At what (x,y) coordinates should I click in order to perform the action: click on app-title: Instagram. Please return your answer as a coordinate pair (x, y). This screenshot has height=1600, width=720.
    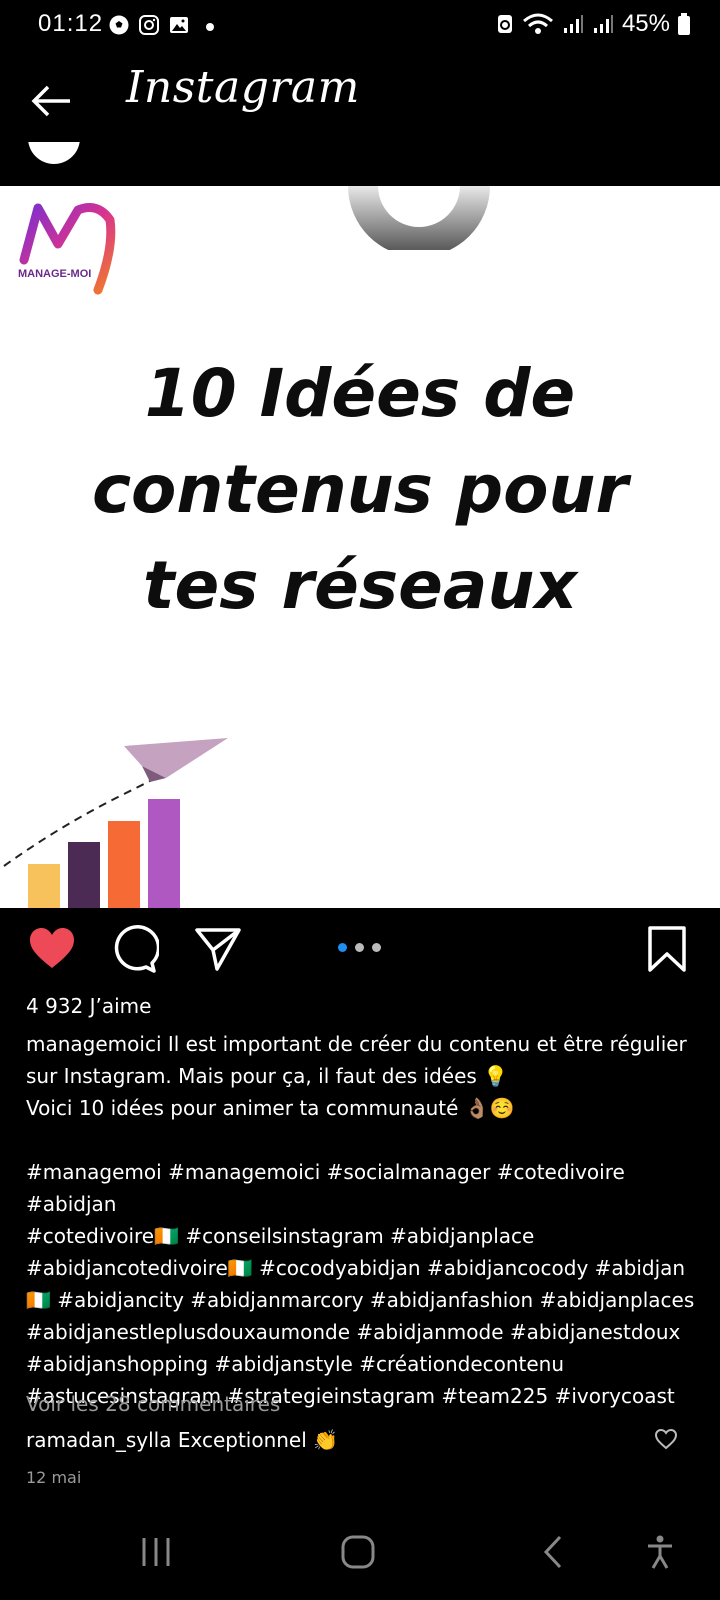
    Looking at the image, I should click on (243, 87).